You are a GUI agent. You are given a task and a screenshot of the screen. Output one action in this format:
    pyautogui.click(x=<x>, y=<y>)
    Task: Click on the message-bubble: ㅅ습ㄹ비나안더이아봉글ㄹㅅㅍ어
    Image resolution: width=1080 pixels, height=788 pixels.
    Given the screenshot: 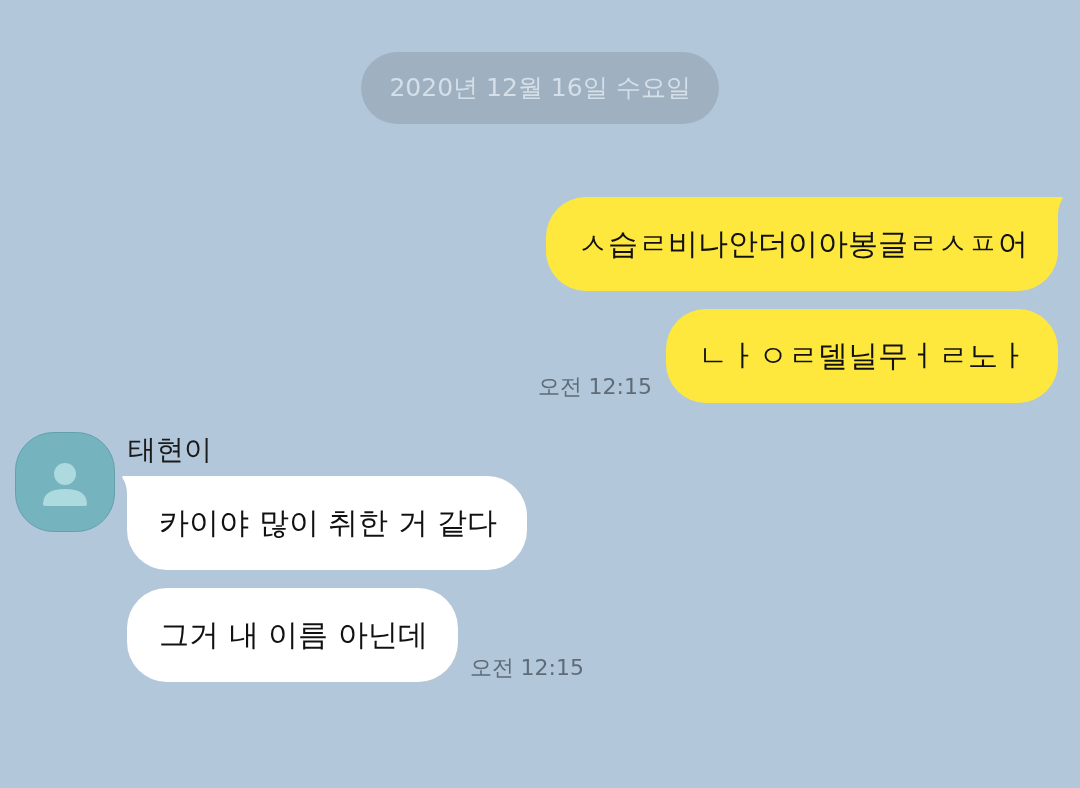 What is the action you would take?
    pyautogui.click(x=802, y=244)
    